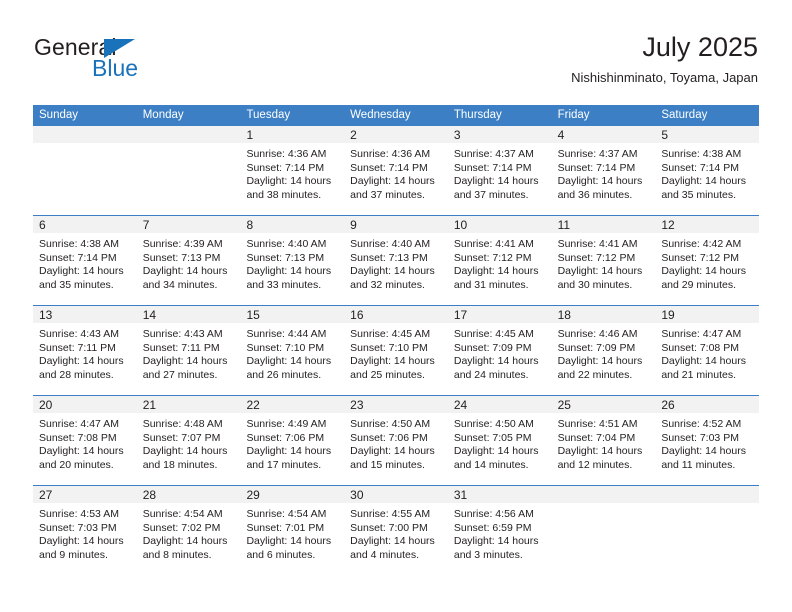  Describe the element at coordinates (684, 115) in the screenshot. I see `weekday-header-saturday: Saturday` at that location.